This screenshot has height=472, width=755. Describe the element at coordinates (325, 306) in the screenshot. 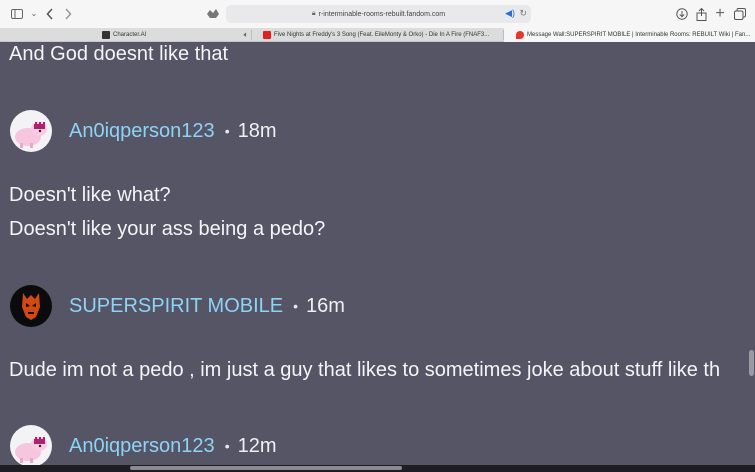

I see `timestamp: 16m` at that location.